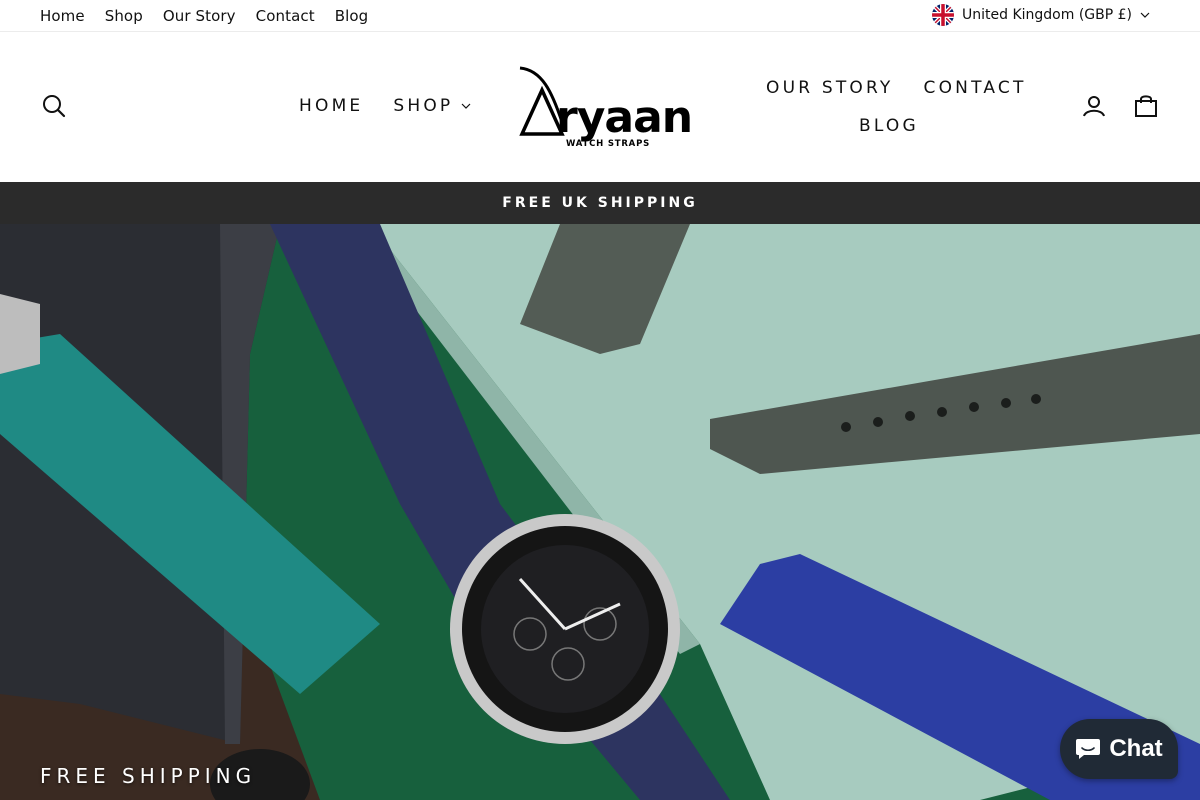 The width and height of the screenshot is (1200, 800). Describe the element at coordinates (148, 776) in the screenshot. I see `hero-caption: FREE SHIPPING` at that location.